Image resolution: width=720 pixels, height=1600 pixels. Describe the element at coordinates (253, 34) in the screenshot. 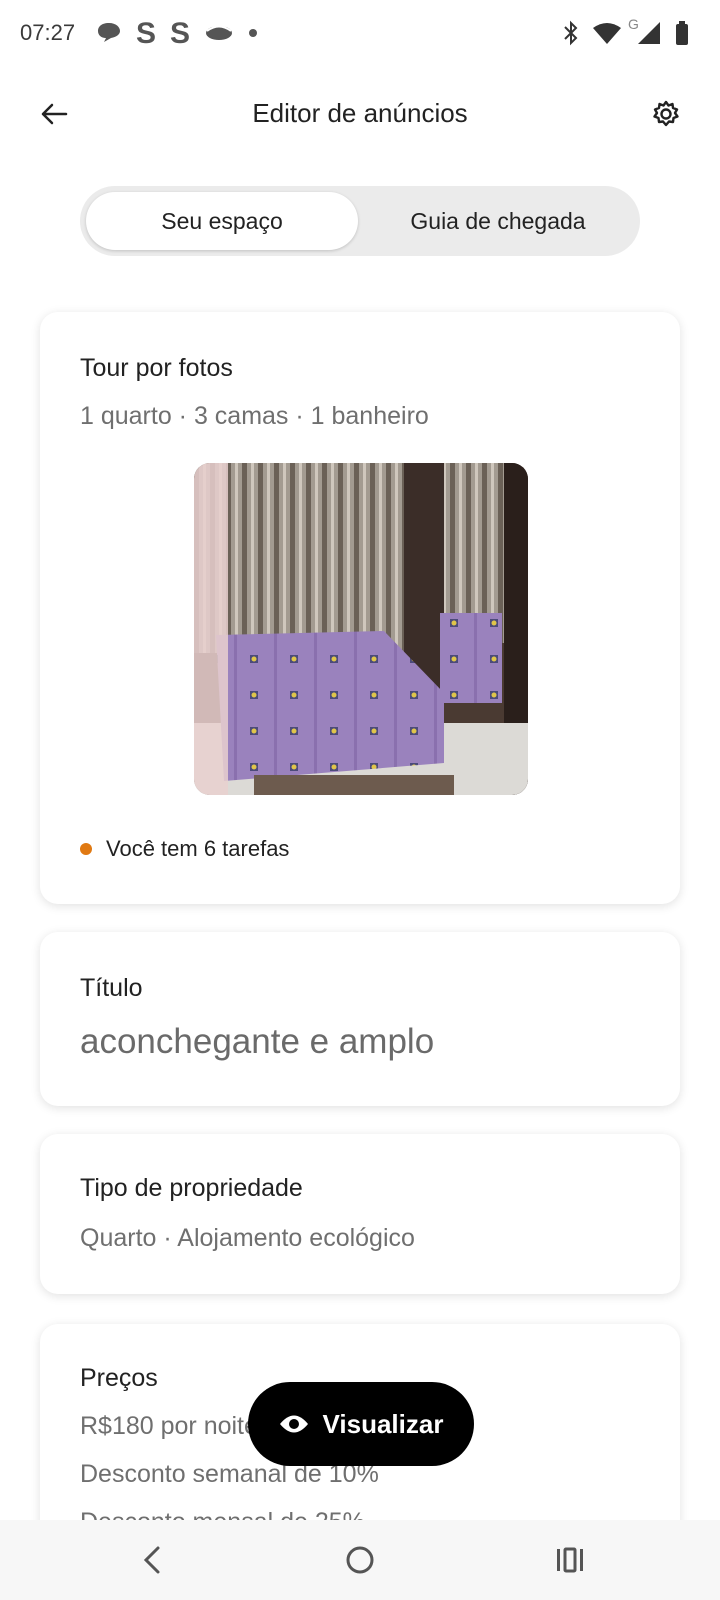

I see `dot-icon` at that location.